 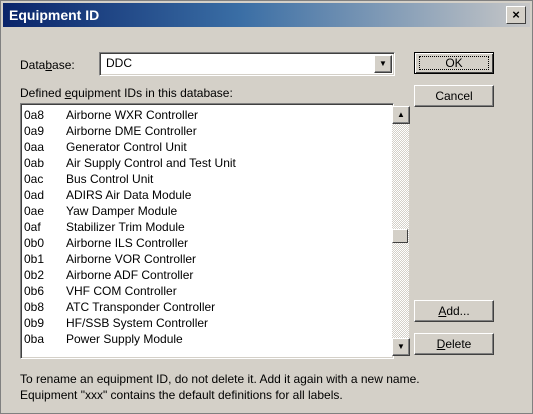 What do you see at coordinates (34, 339) in the screenshot?
I see `equipment-code: 0ba` at bounding box center [34, 339].